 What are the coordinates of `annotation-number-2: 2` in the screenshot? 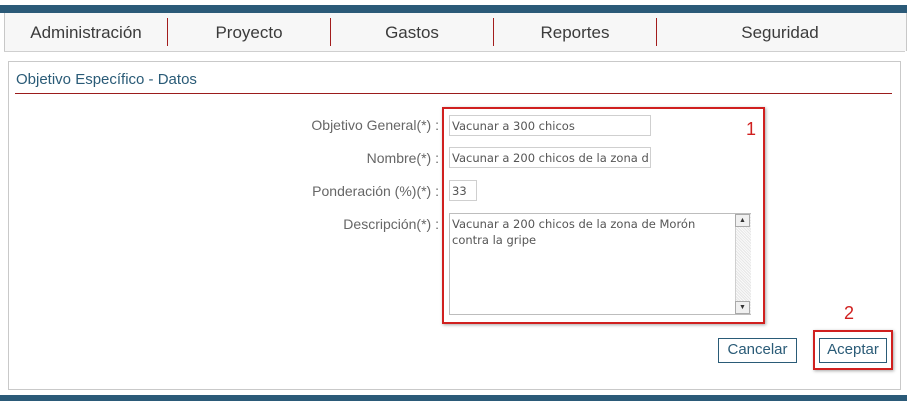 It's located at (849, 313).